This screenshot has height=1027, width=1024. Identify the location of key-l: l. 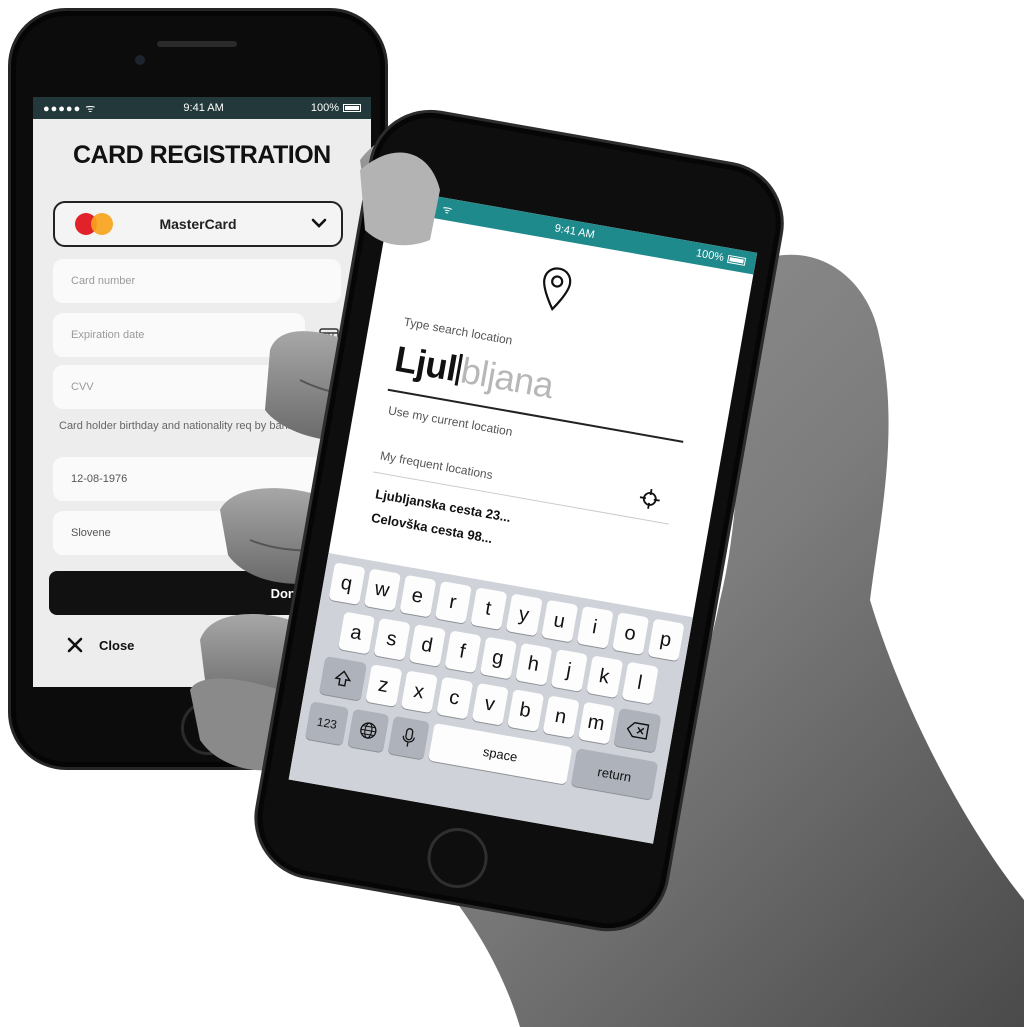
(640, 683).